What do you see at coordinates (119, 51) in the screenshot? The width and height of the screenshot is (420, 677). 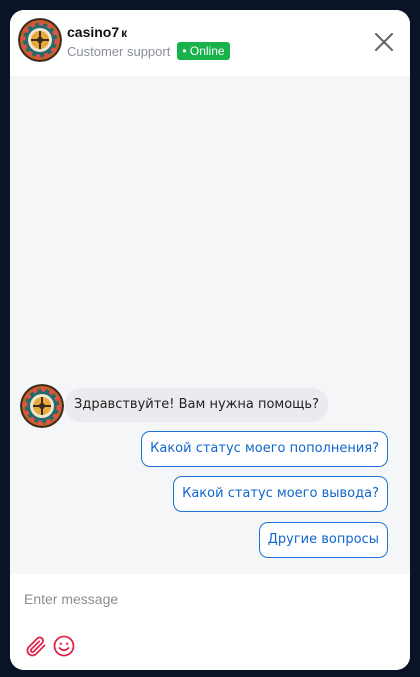 I see `subtitle: Customer support` at bounding box center [119, 51].